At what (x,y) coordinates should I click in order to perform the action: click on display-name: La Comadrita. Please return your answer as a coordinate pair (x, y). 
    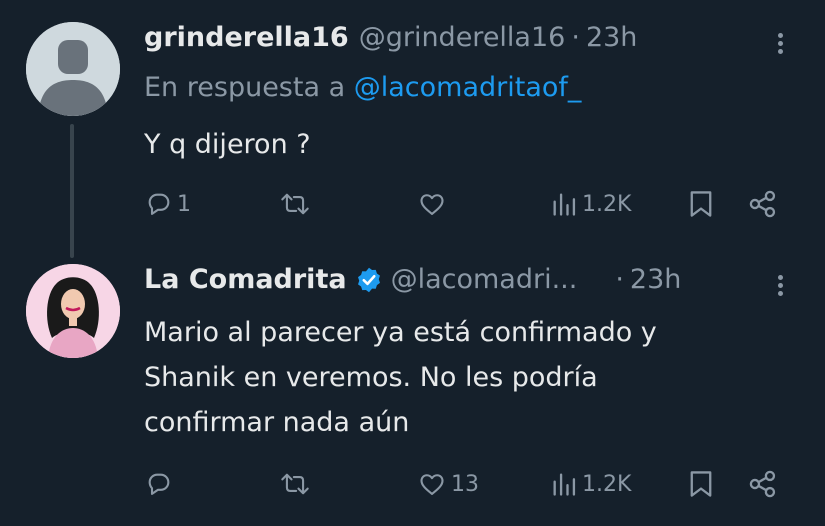
    Looking at the image, I should click on (245, 279).